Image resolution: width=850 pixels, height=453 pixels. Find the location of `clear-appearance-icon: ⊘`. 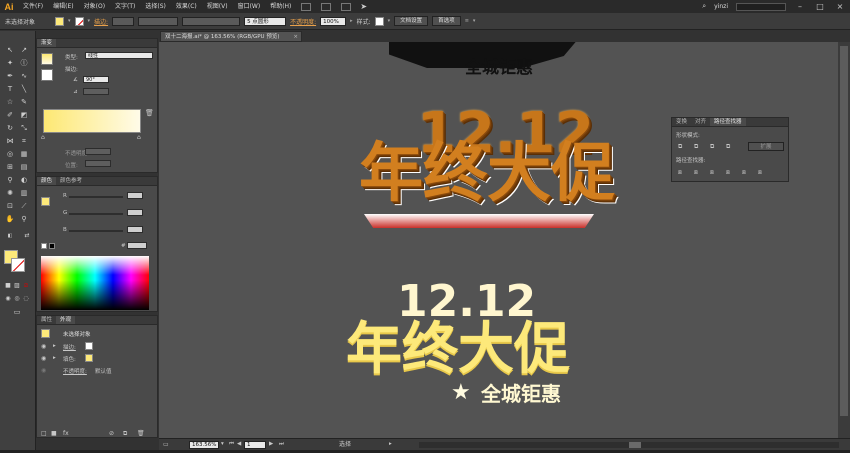

clear-appearance-icon: ⊘ is located at coordinates (111, 433).